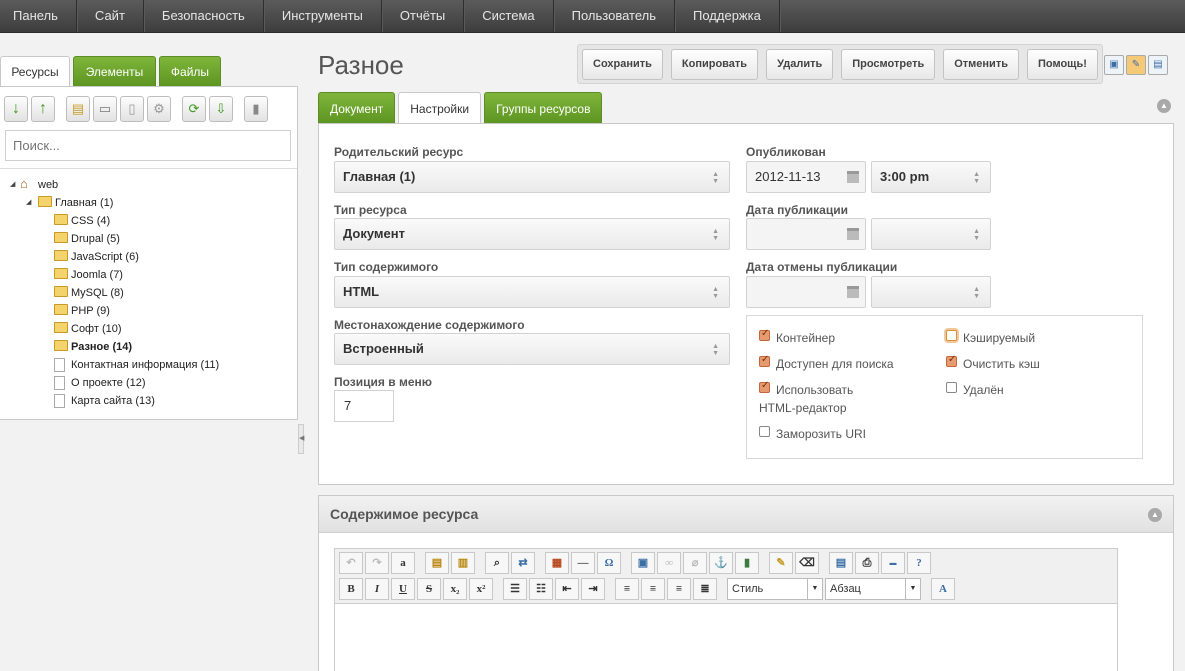 This screenshot has height=671, width=1185. Describe the element at coordinates (800, 64) in the screenshot. I see `delete-button: Удалить` at that location.